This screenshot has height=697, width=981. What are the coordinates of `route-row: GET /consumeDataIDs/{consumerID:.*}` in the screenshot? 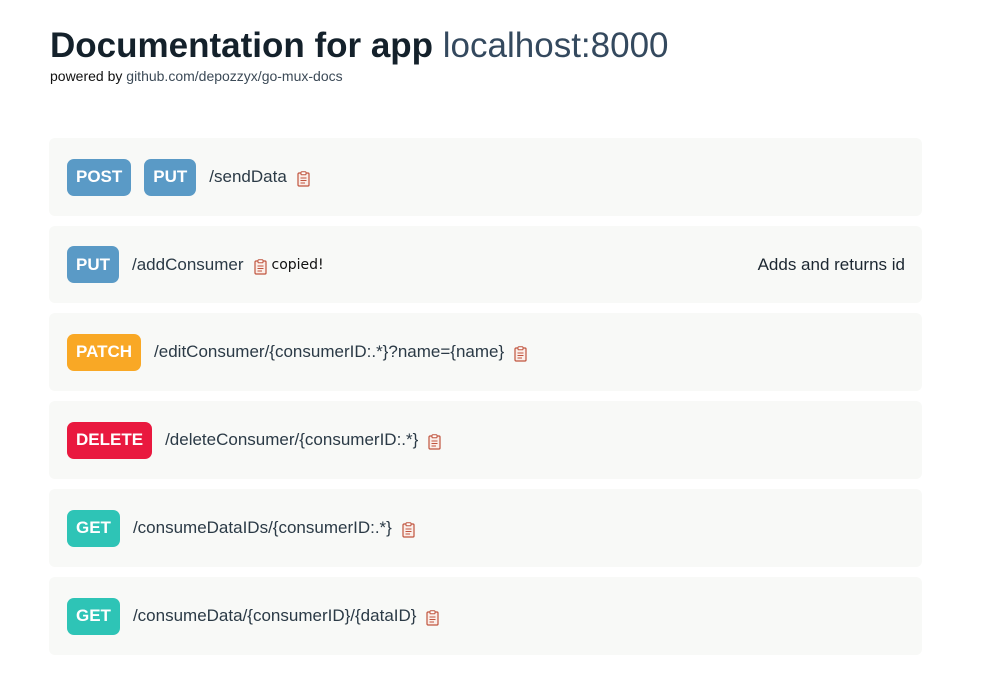 It's located at (485, 528).